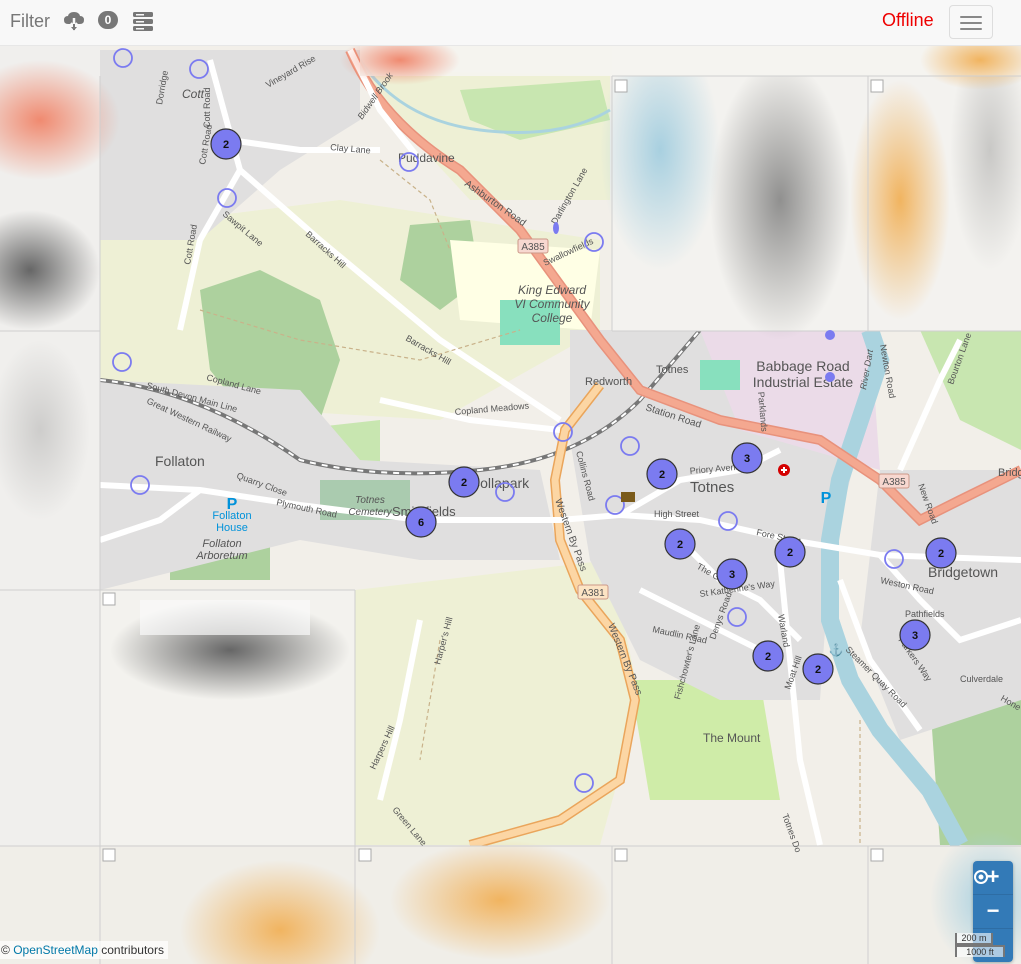 Image resolution: width=1021 pixels, height=964 pixels. I want to click on scale-metric: 200 m, so click(974, 939).